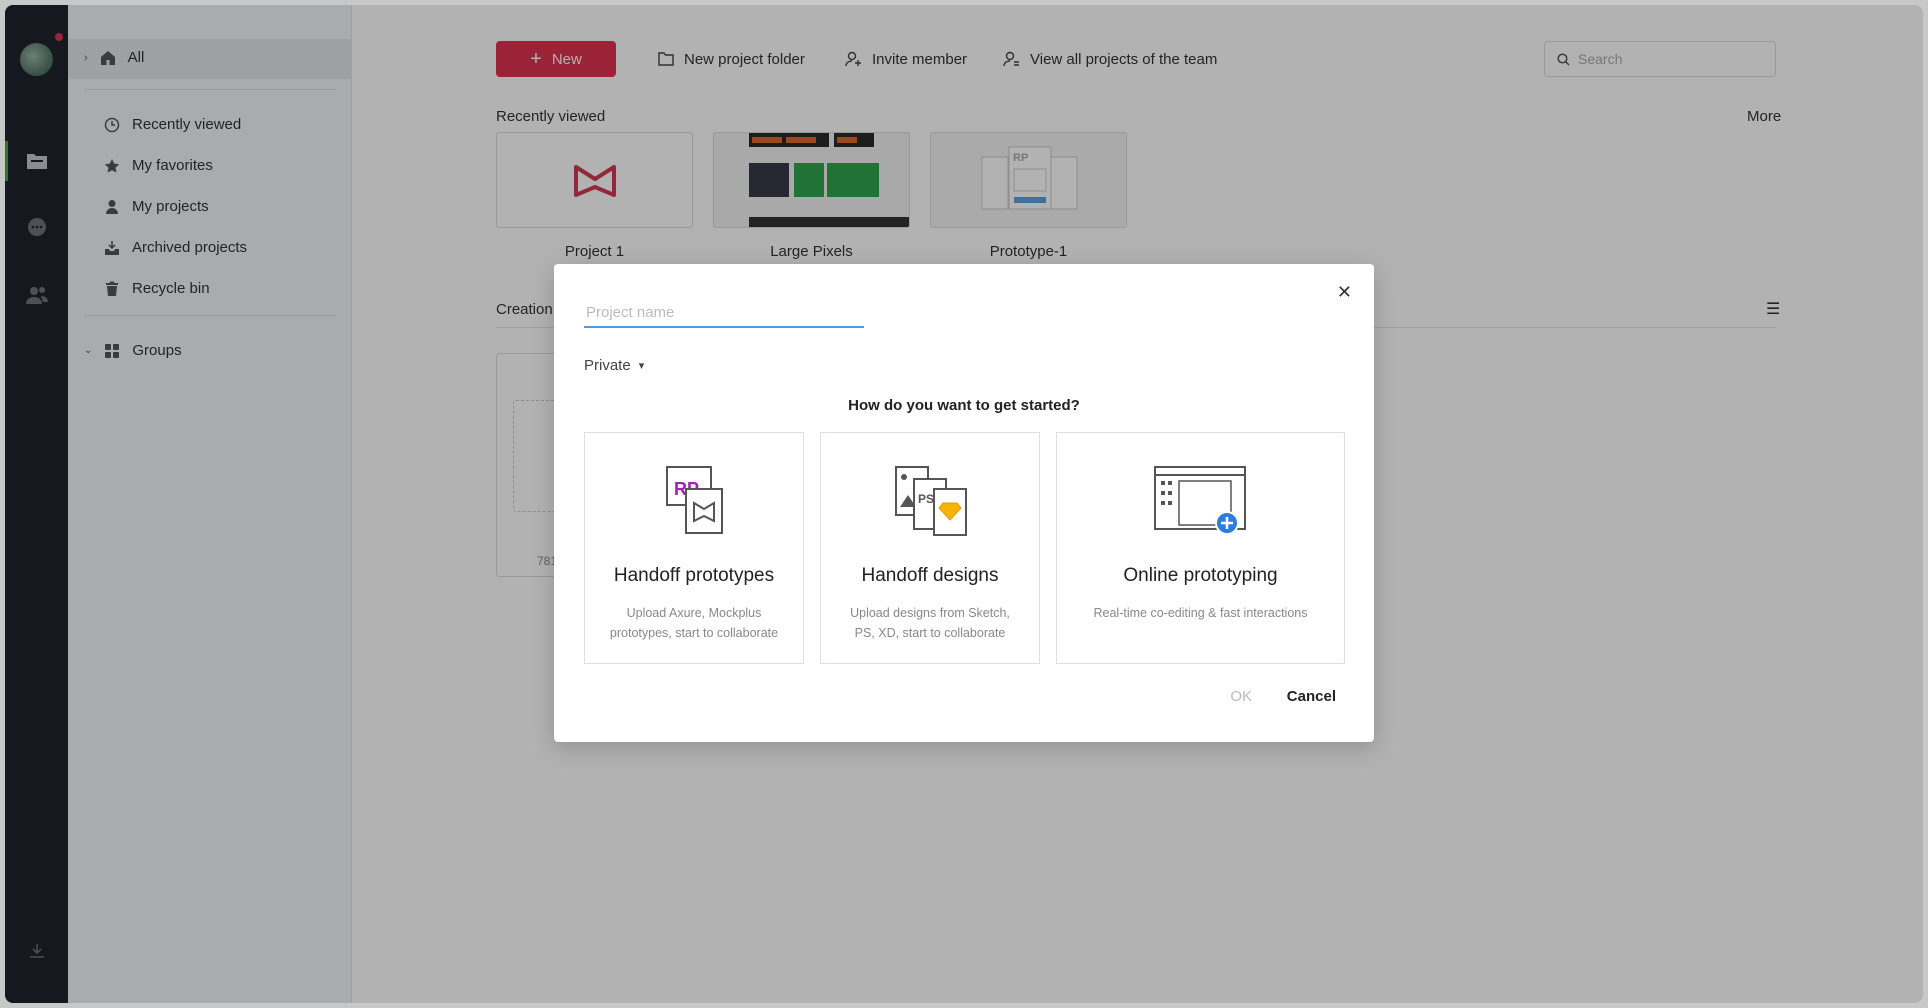 This screenshot has width=1928, height=1008. Describe the element at coordinates (1241, 696) in the screenshot. I see `ok-button: OK` at that location.